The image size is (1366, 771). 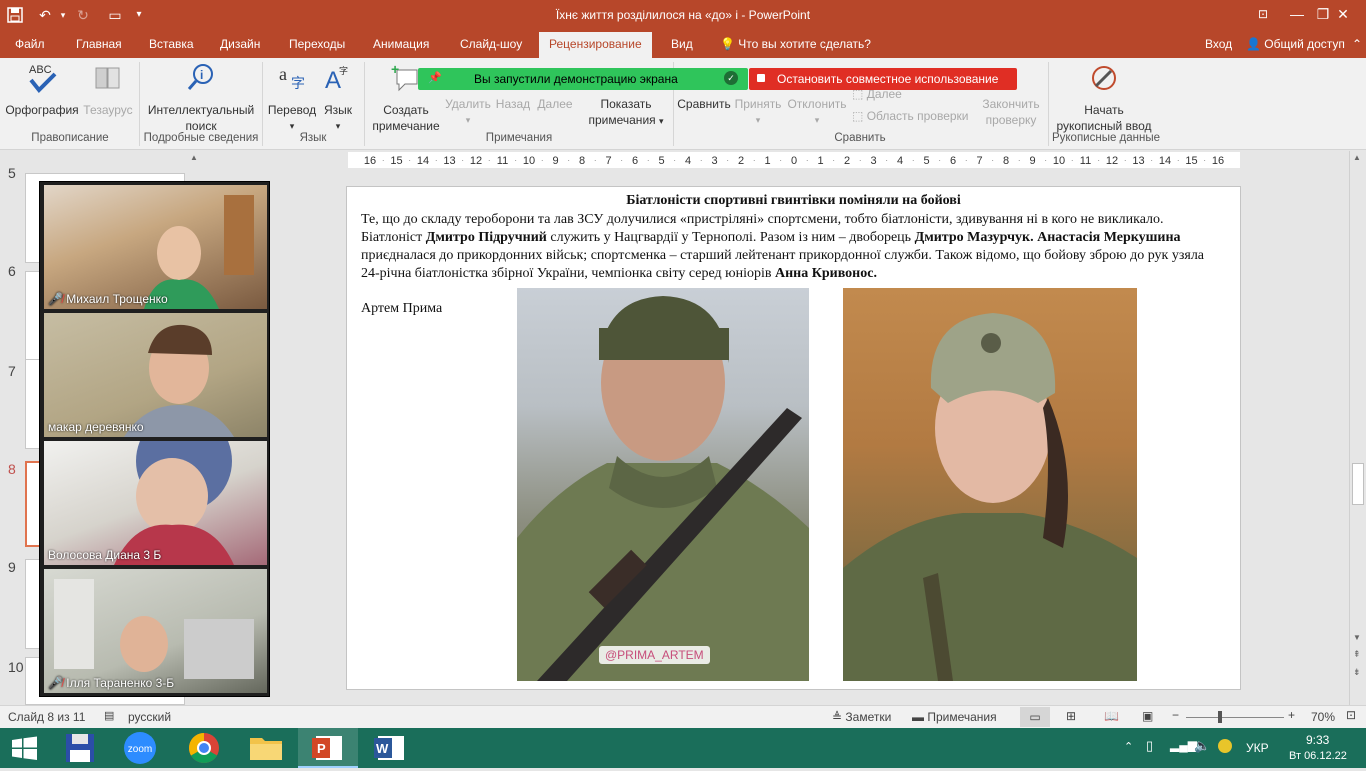 What do you see at coordinates (608, 161) in the screenshot?
I see `ruler-tick-label: 7` at bounding box center [608, 161].